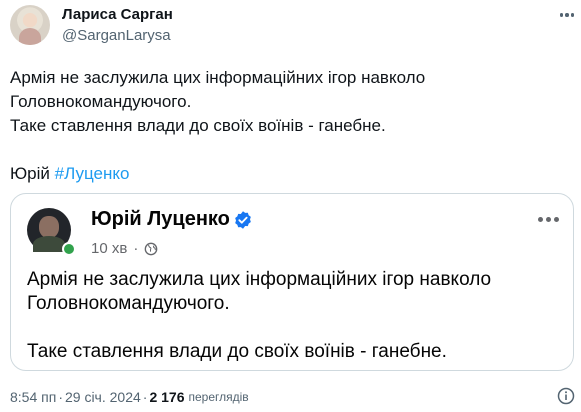 The image size is (581, 412). Describe the element at coordinates (30, 25) in the screenshot. I see `author-avatar` at that location.